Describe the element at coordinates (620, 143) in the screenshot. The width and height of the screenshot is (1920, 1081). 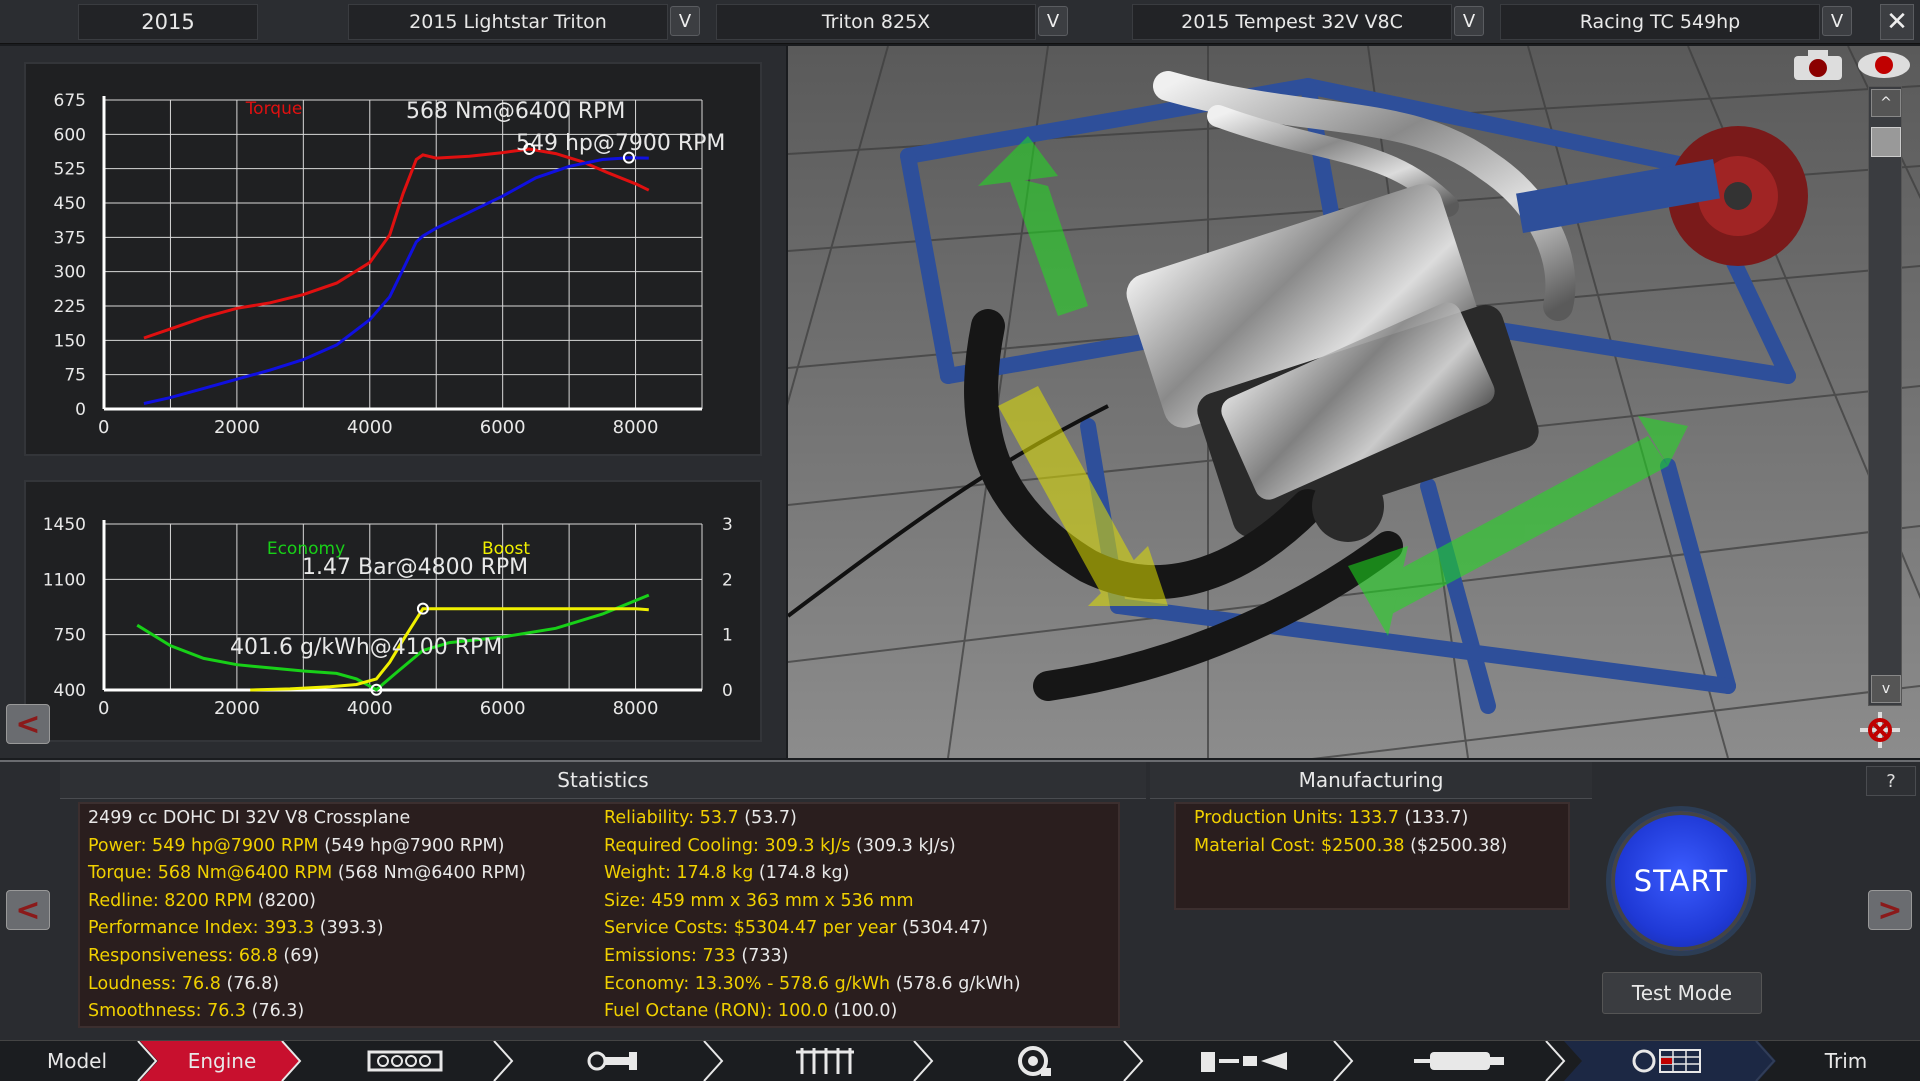
I see `annotation-peak-power: 549 hp@7900 RPM` at that location.